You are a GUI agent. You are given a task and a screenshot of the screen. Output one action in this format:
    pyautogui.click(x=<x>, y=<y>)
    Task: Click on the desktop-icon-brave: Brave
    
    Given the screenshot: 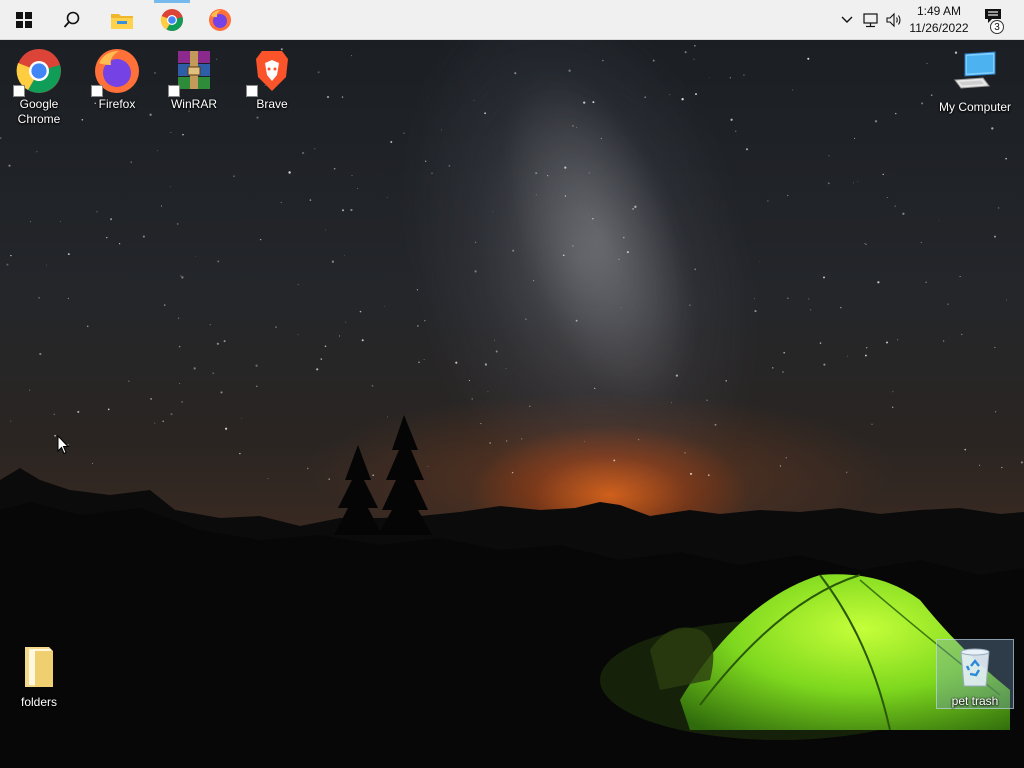 What is the action you would take?
    pyautogui.click(x=272, y=79)
    